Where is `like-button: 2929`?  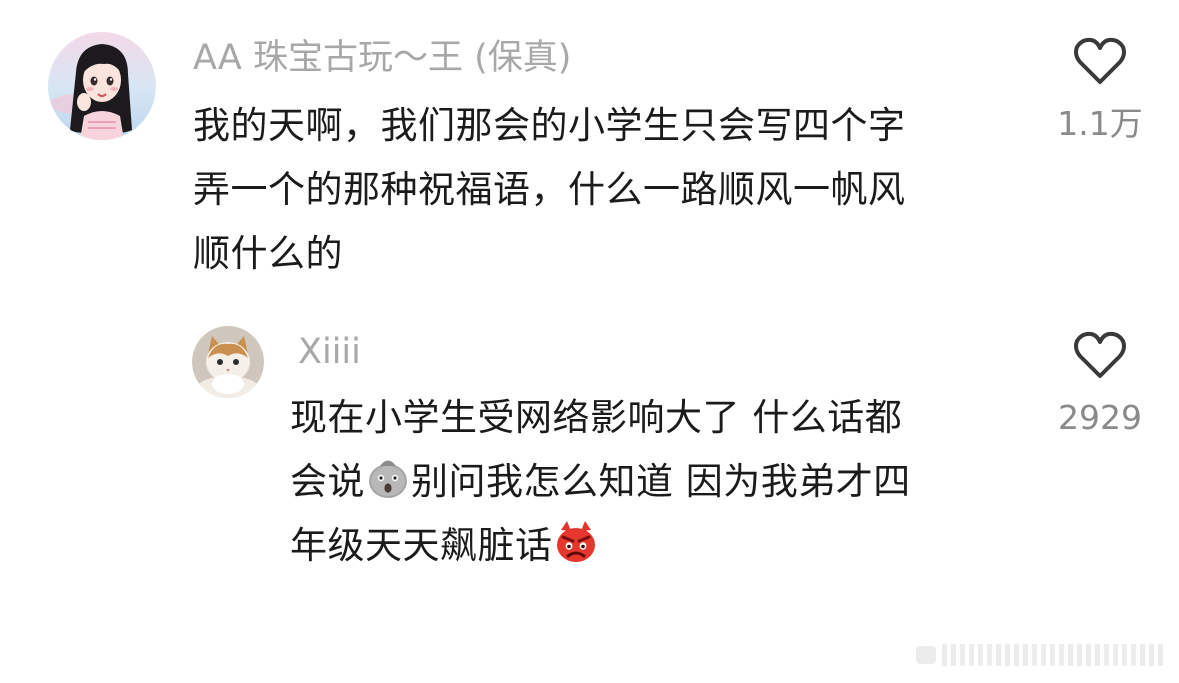
like-button: 2929 is located at coordinates (1100, 384).